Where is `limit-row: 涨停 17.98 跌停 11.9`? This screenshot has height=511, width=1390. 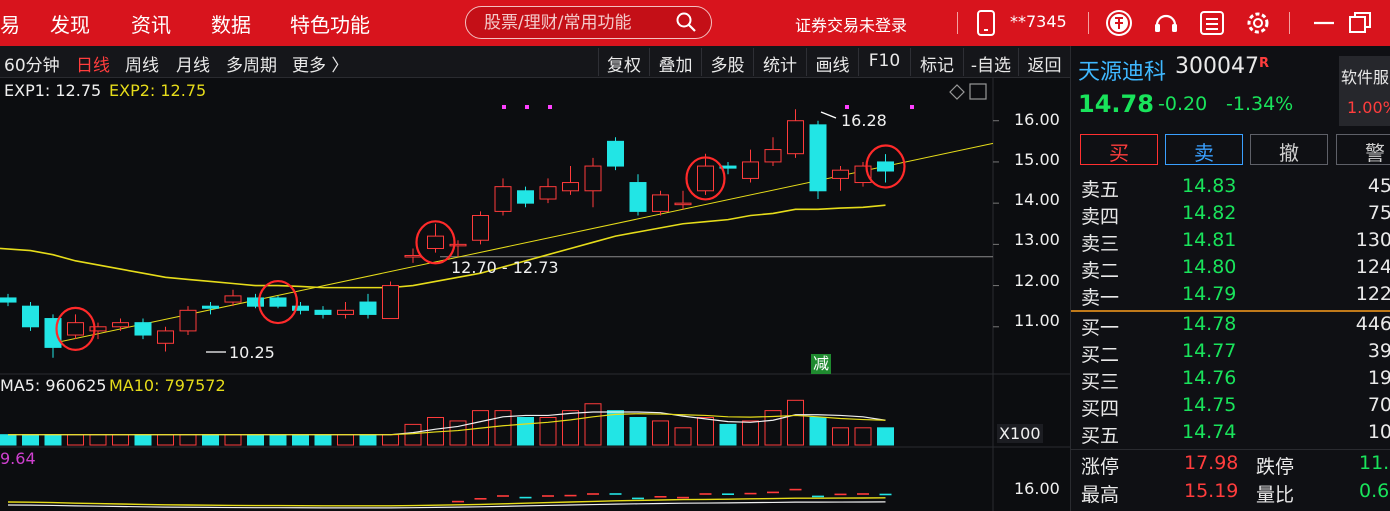 limit-row: 涨停 17.98 跌停 11.9 is located at coordinates (1230, 466).